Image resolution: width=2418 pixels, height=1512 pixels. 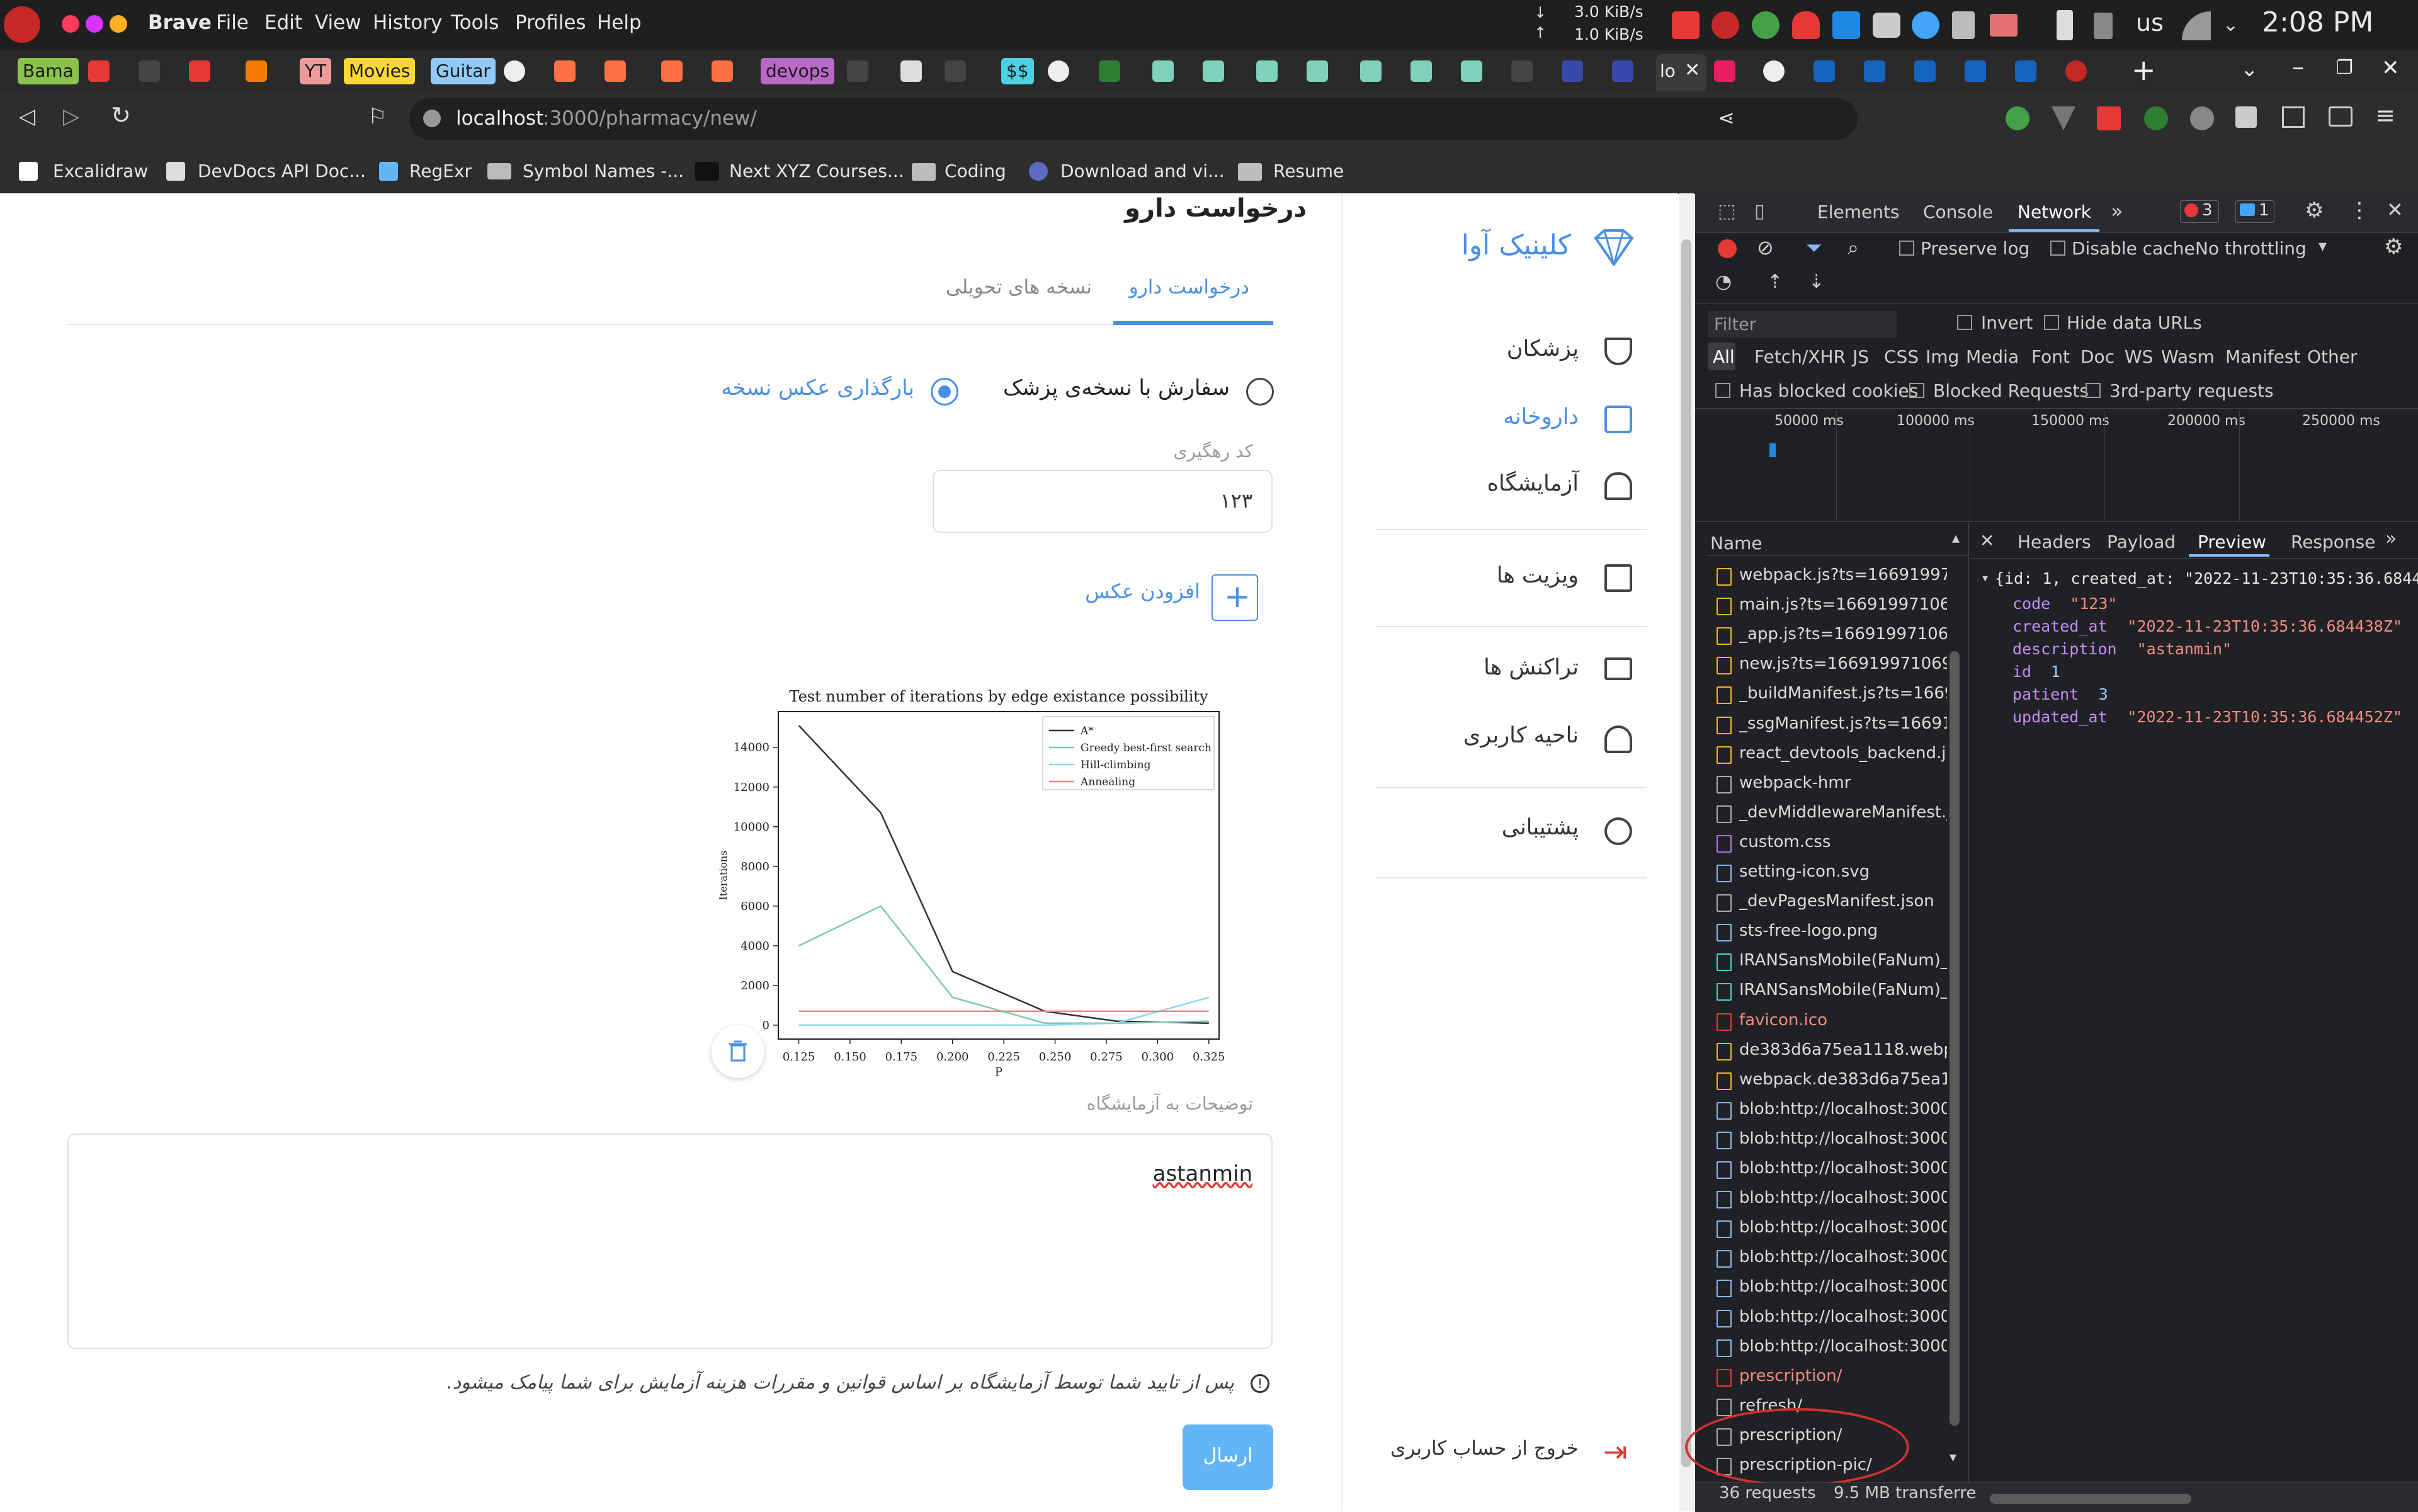 What do you see at coordinates (118, 24) in the screenshot?
I see `maximize-window-icon` at bounding box center [118, 24].